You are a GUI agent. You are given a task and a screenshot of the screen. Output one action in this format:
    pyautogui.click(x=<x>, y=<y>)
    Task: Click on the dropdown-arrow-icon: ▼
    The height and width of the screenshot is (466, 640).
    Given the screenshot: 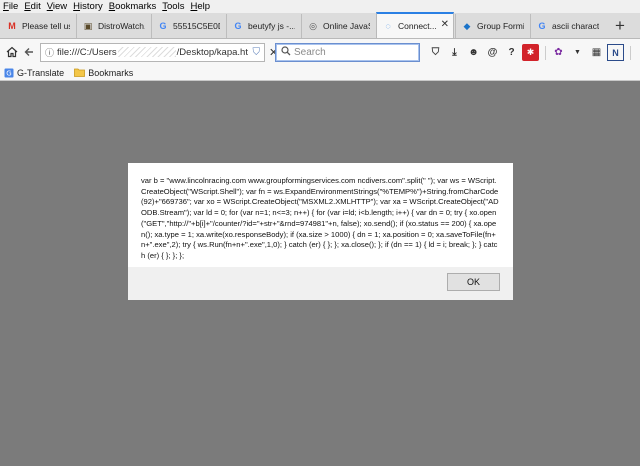 What is the action you would take?
    pyautogui.click(x=577, y=52)
    